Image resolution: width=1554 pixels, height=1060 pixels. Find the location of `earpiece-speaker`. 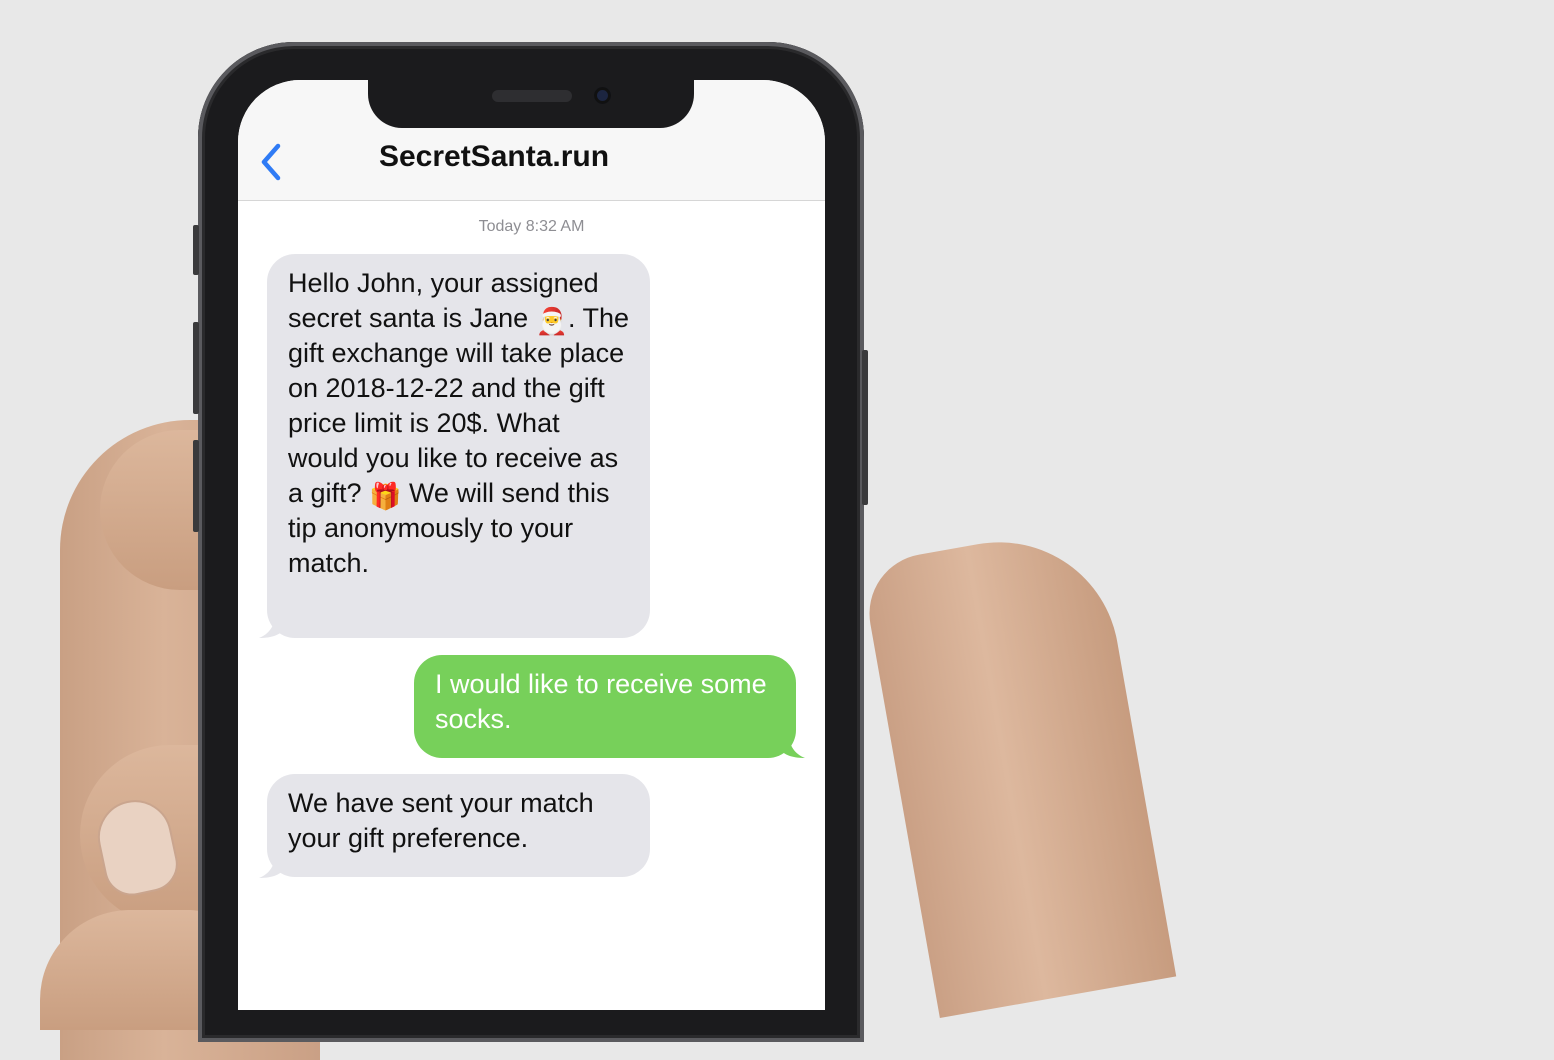

earpiece-speaker is located at coordinates (532, 96).